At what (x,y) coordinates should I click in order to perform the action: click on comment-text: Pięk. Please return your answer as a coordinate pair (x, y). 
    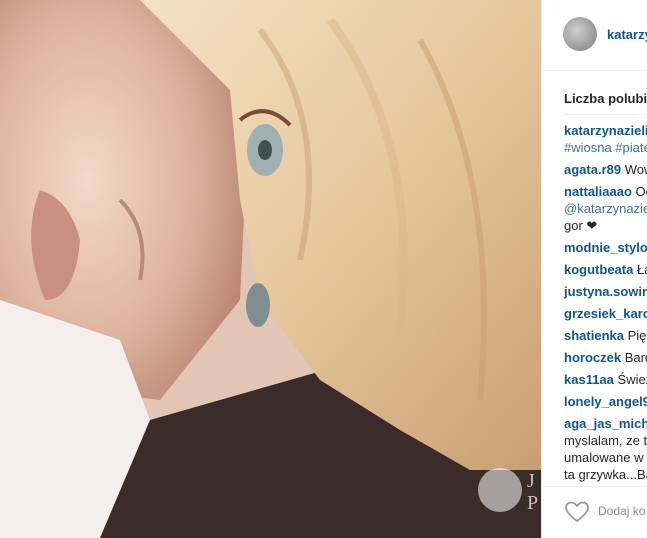
    Looking at the image, I should click on (637, 335).